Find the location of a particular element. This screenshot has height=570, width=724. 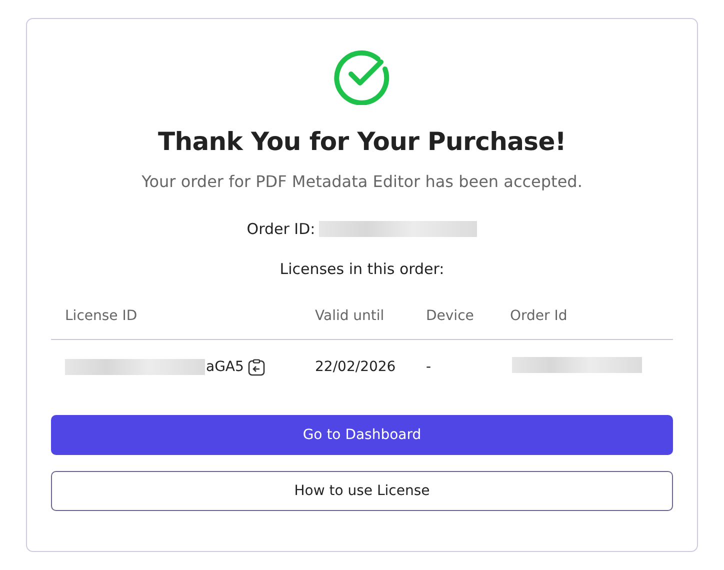

table-cell: - is located at coordinates (454, 358).